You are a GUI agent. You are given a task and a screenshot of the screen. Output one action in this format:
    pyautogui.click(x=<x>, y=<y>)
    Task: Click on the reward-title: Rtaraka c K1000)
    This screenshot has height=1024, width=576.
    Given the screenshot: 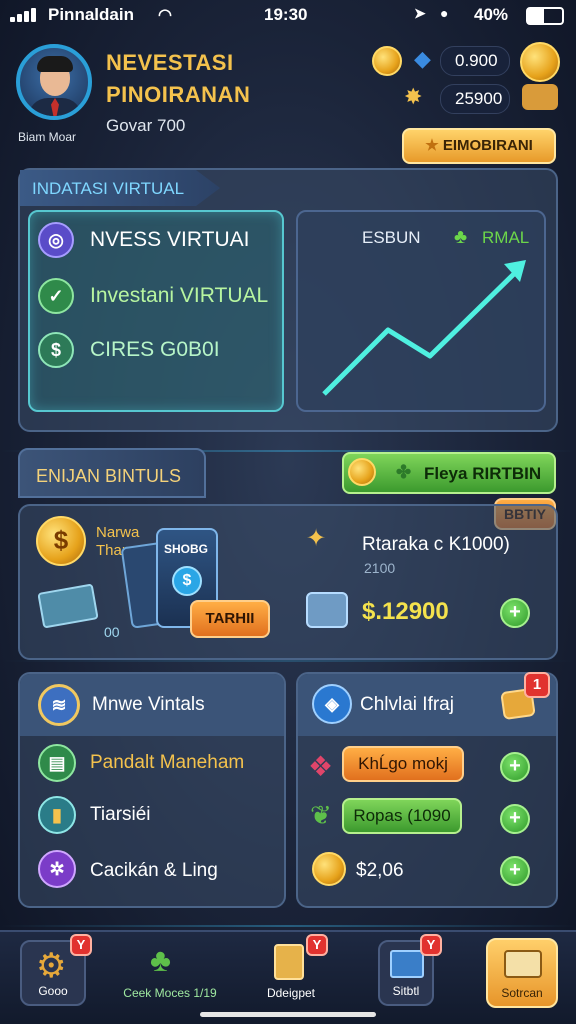 What is the action you would take?
    pyautogui.click(x=436, y=544)
    